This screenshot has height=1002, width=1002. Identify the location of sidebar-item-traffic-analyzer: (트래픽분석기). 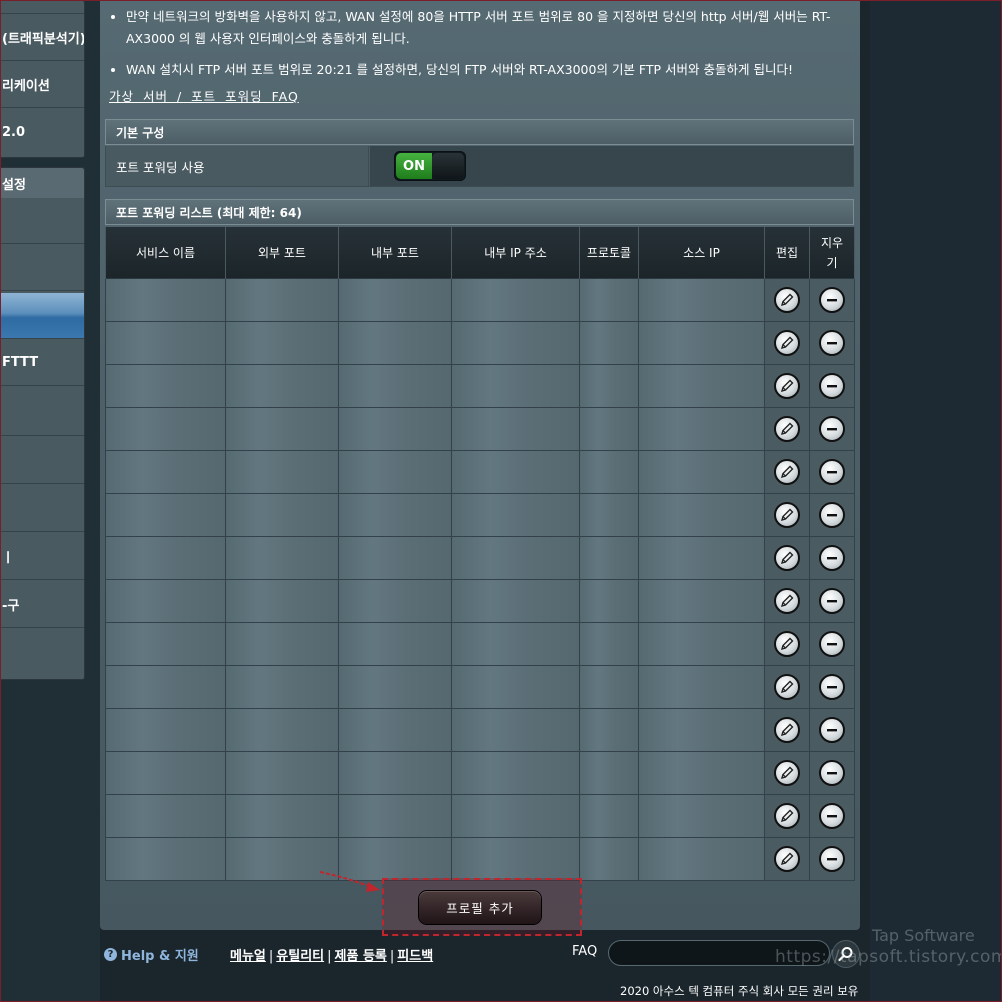
(42, 37).